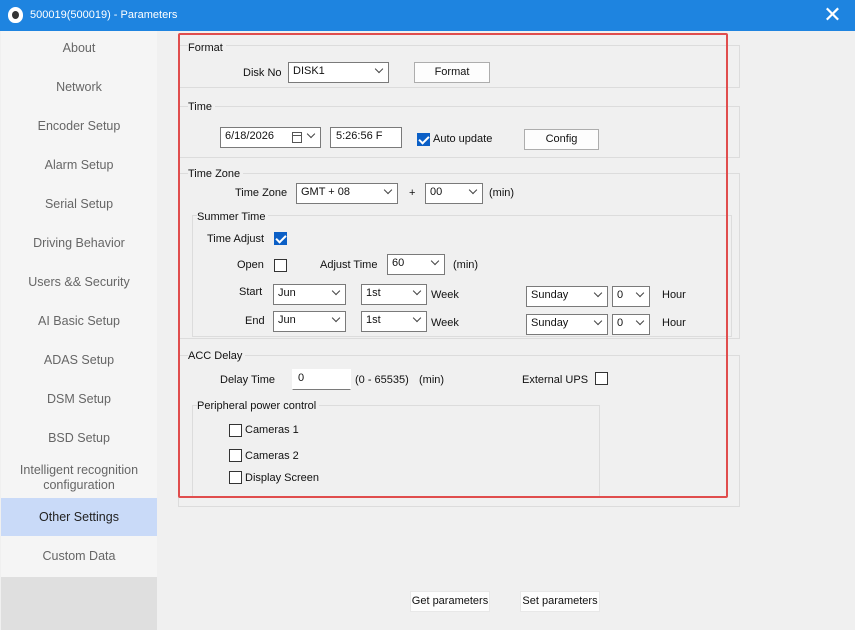 The image size is (855, 630). What do you see at coordinates (309, 321) in the screenshot?
I see `end-month-select: Jun` at bounding box center [309, 321].